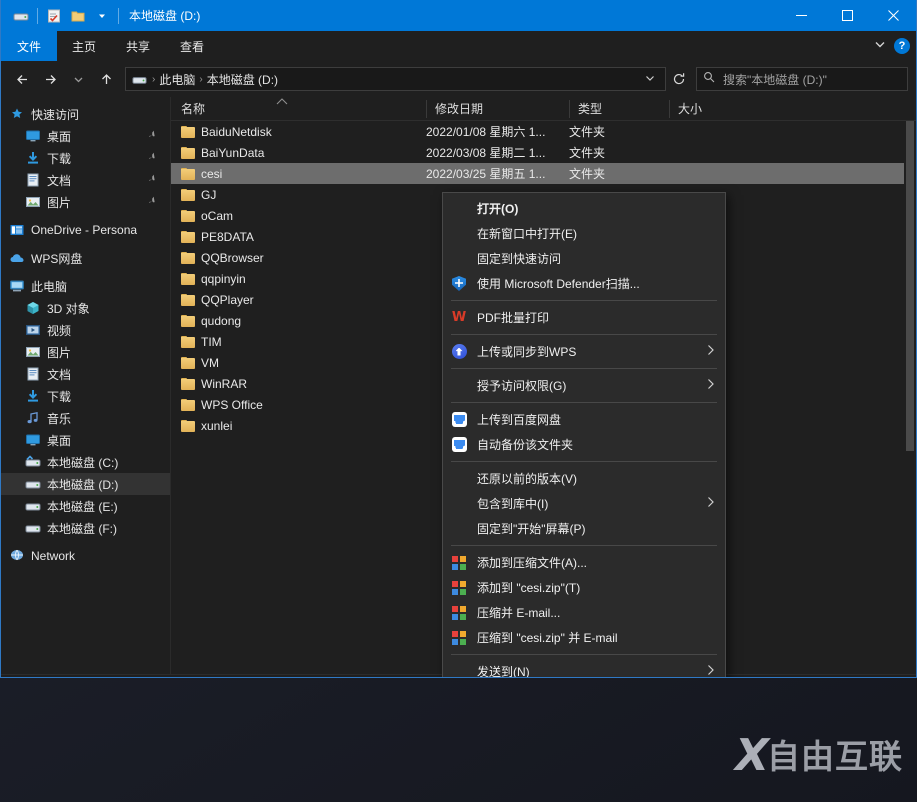 The width and height of the screenshot is (917, 802). I want to click on minimize-button, so click(801, 15).